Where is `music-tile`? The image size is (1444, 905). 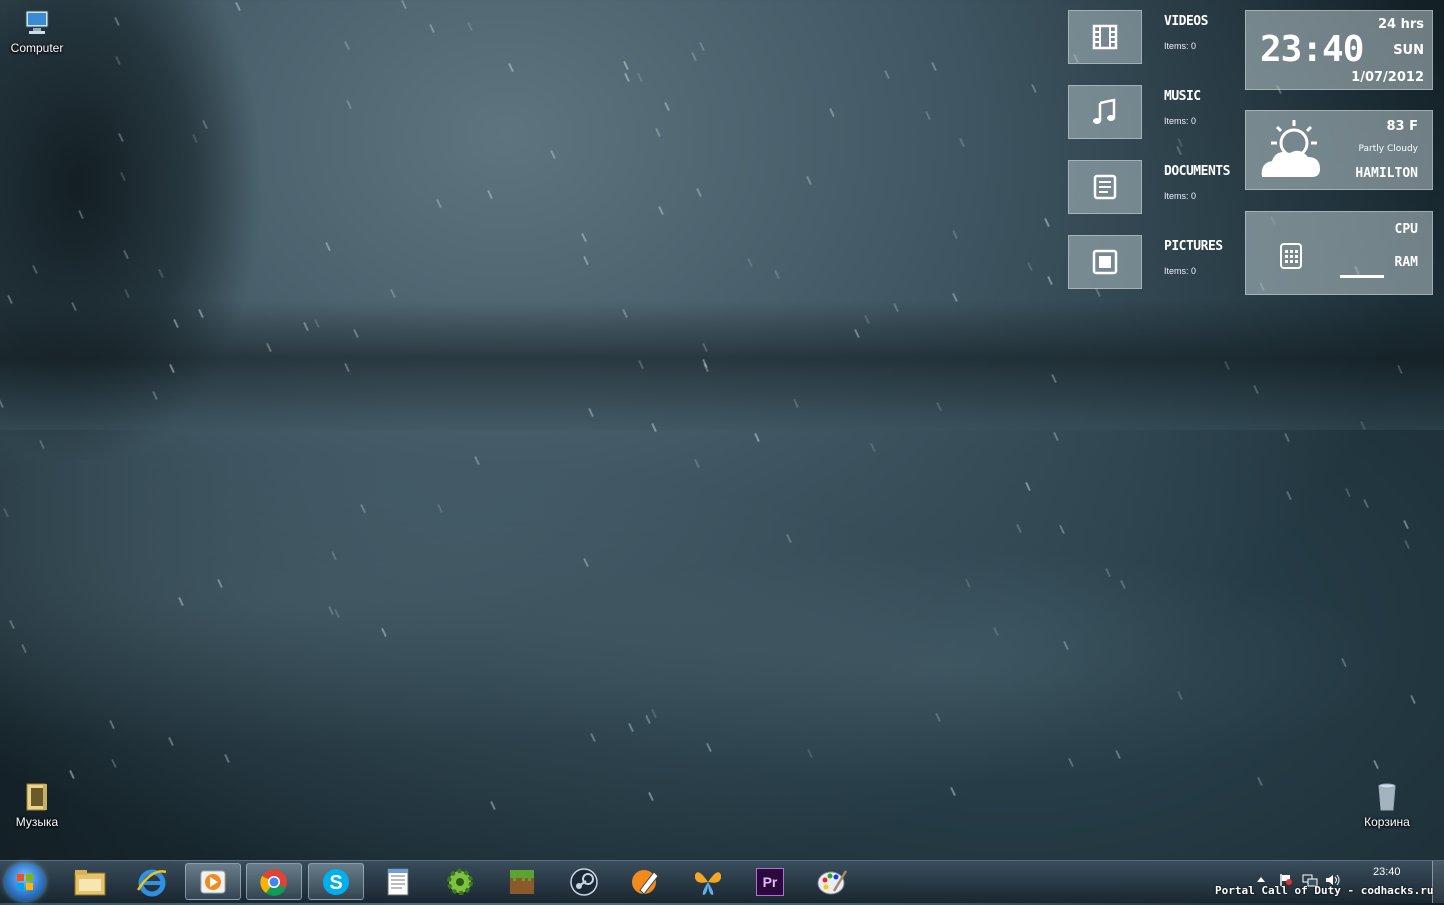 music-tile is located at coordinates (1105, 112).